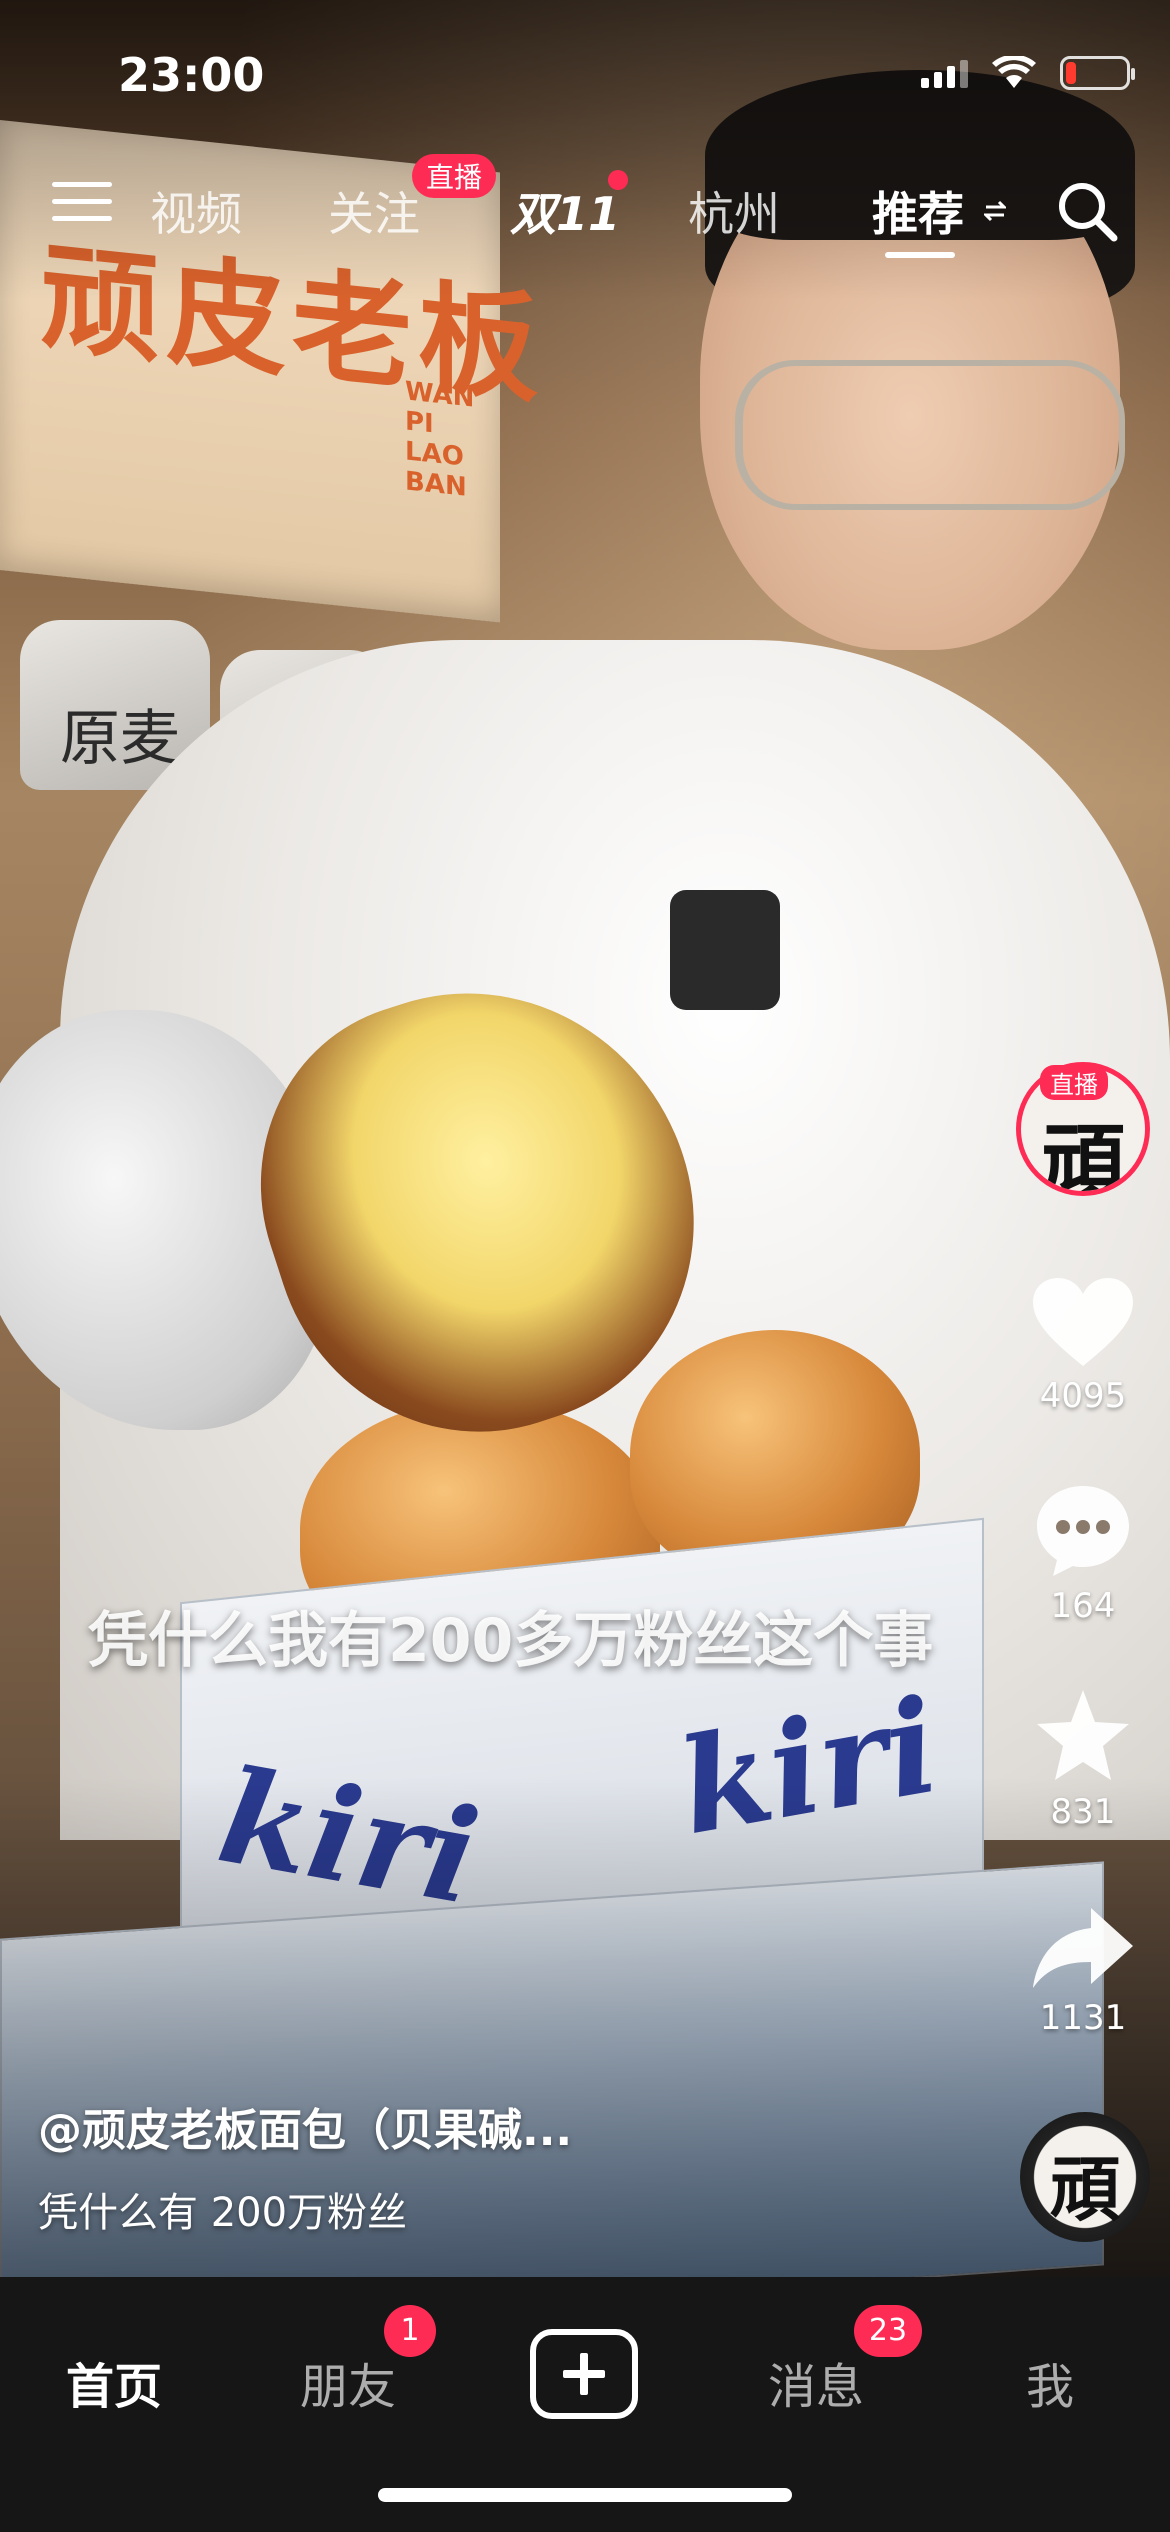 The height and width of the screenshot is (2532, 1170). I want to click on heart-icon, so click(1083, 1322).